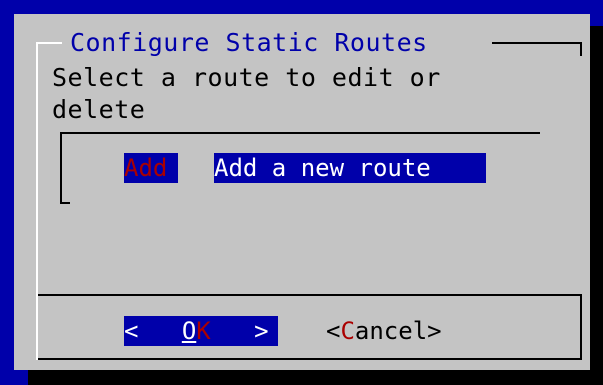 This screenshot has height=385, width=603. What do you see at coordinates (350, 168) in the screenshot?
I see `route-item-description: Add a new route` at bounding box center [350, 168].